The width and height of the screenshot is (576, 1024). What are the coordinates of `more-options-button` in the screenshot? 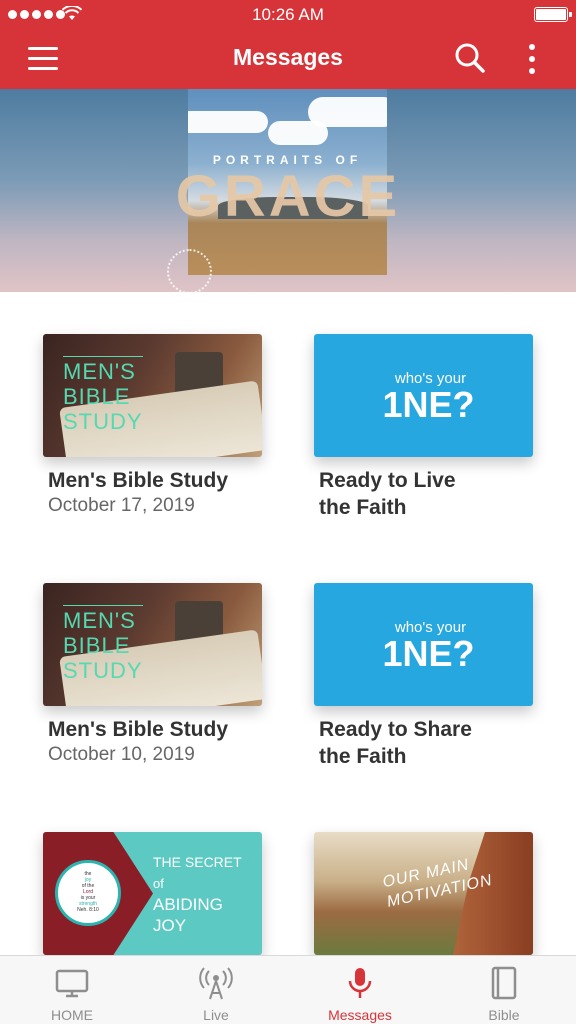 It's located at (532, 59).